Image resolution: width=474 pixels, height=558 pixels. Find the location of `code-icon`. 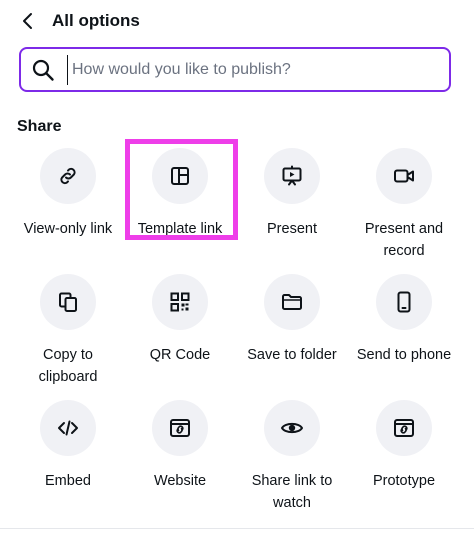

code-icon is located at coordinates (68, 428).